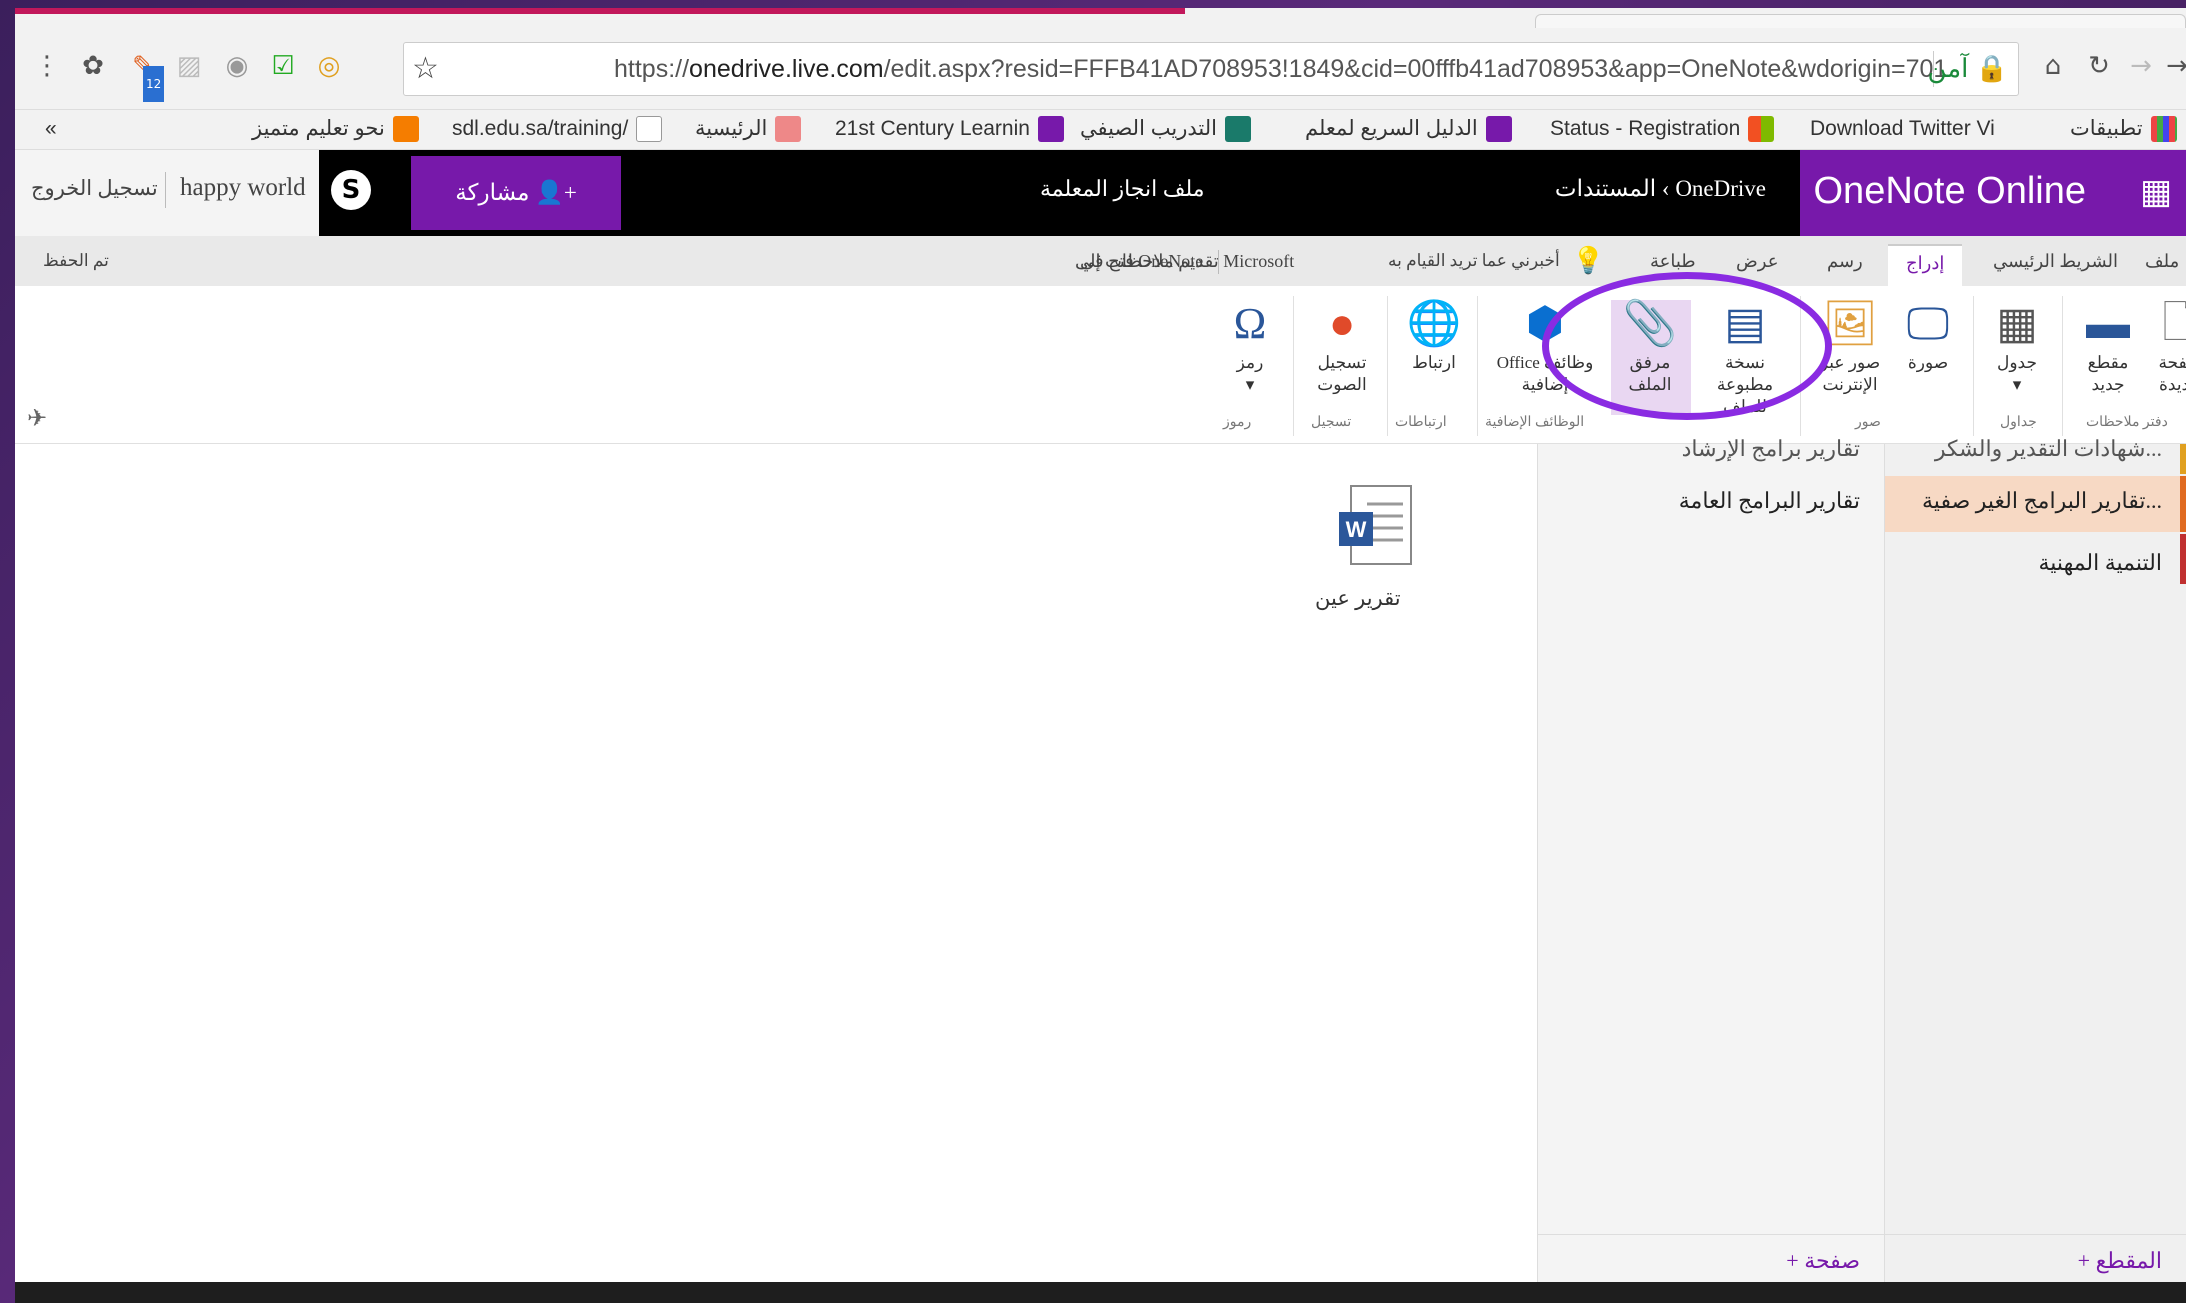  What do you see at coordinates (1434, 351) in the screenshot?
I see `link-button: 🌐 ارتباط` at bounding box center [1434, 351].